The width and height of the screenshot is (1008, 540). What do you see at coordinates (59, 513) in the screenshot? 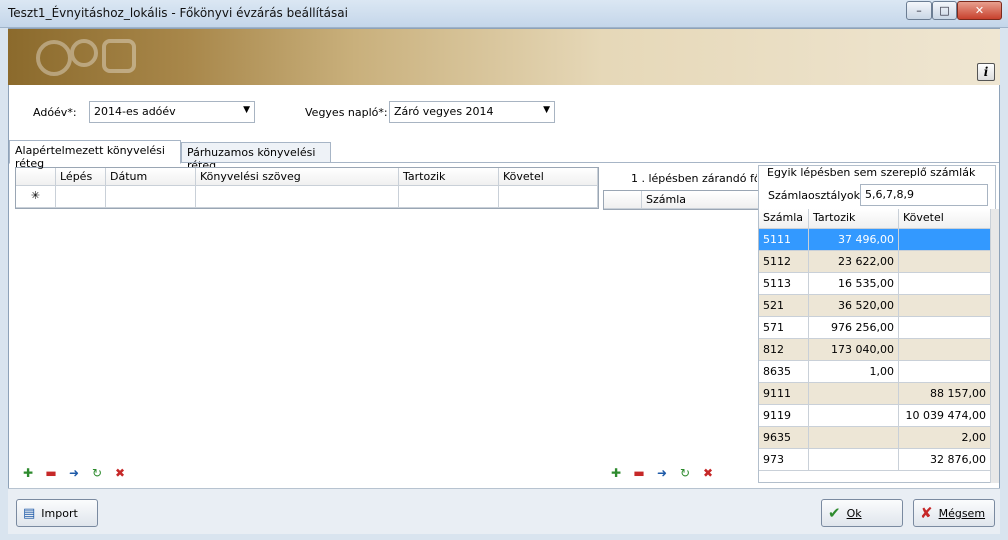
I see `import-label: Import` at bounding box center [59, 513].